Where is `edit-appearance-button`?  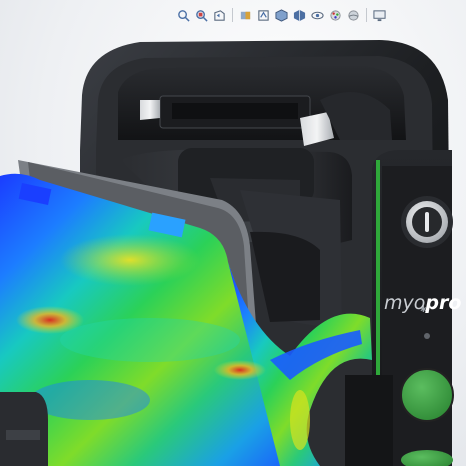
edit-appearance-button is located at coordinates (335, 15).